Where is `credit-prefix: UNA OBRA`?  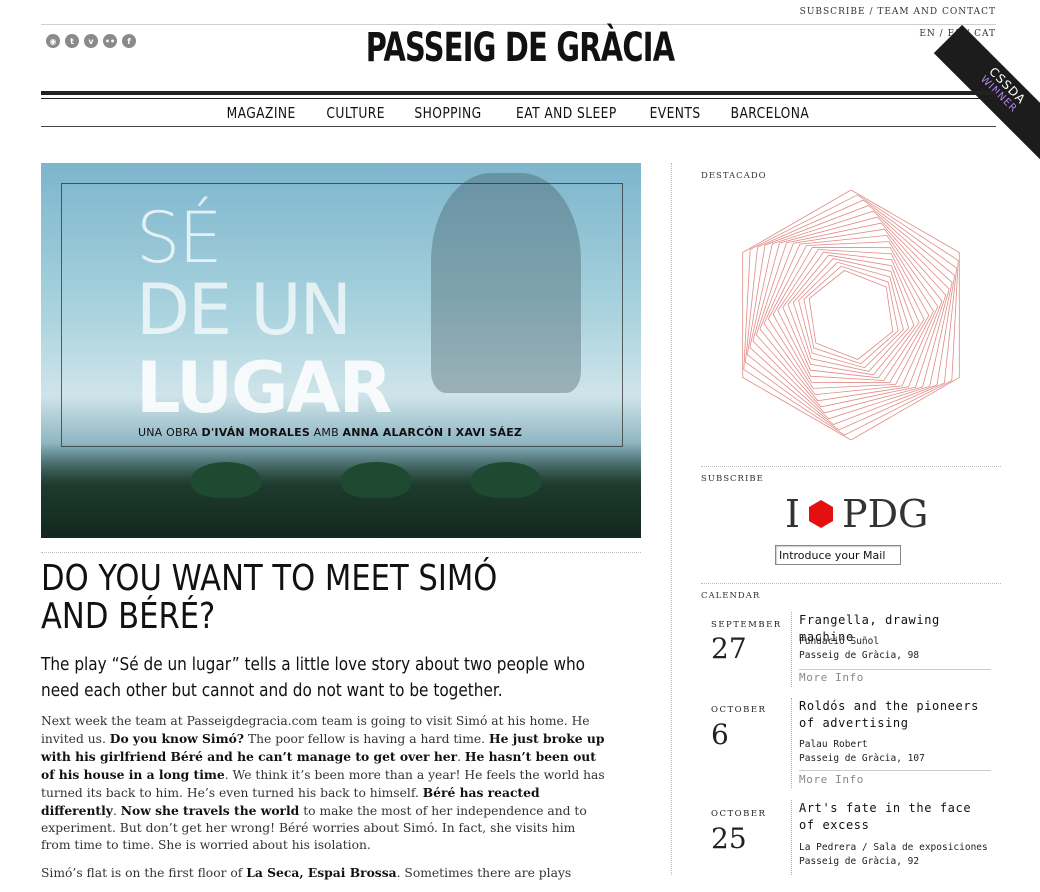 credit-prefix: UNA OBRA is located at coordinates (170, 432).